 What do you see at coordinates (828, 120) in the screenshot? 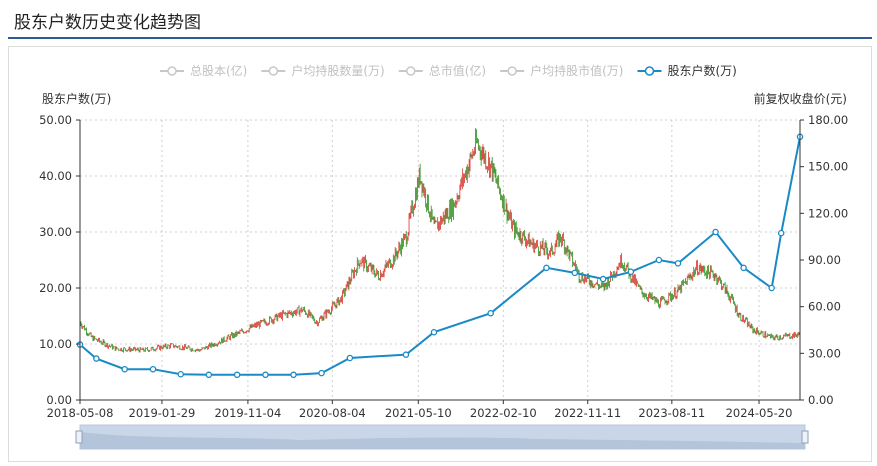
I see `right-tick-label: 180.00` at bounding box center [828, 120].